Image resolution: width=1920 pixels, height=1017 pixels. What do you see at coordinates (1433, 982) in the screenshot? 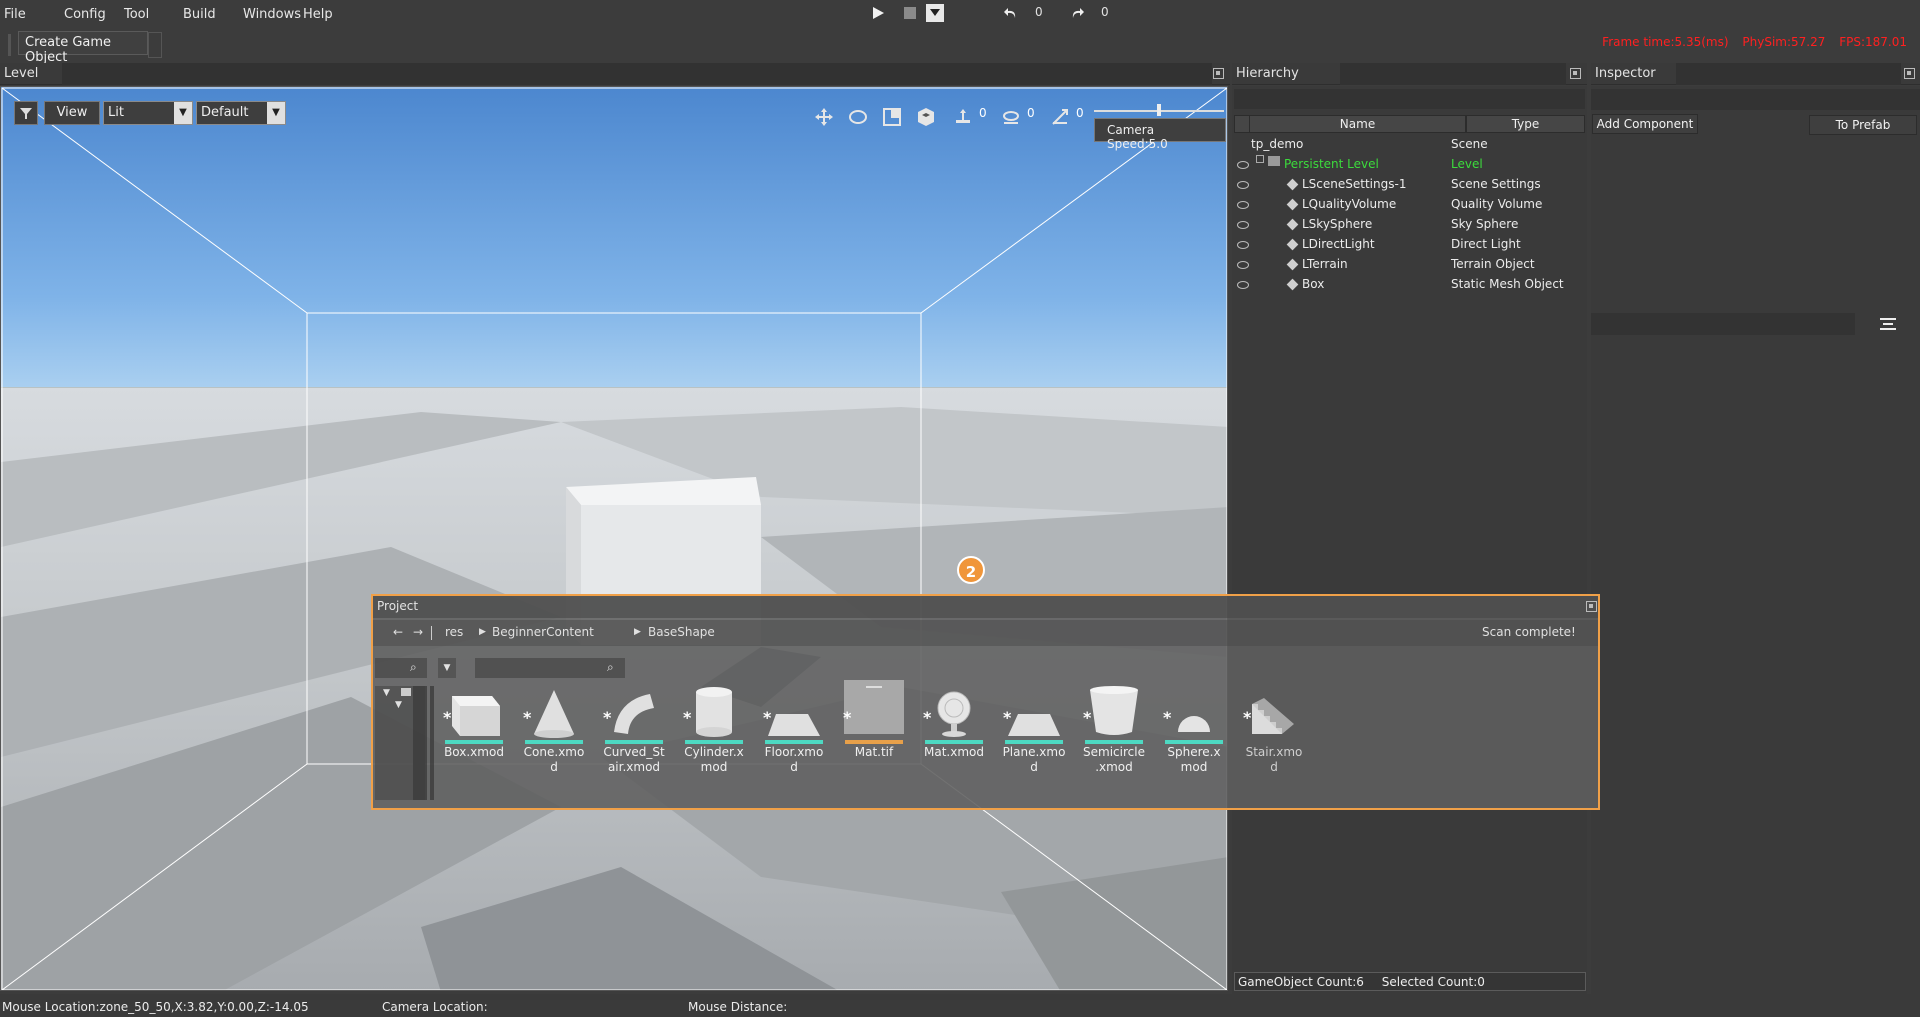
I see `selected-count: Selected Count:0` at bounding box center [1433, 982].